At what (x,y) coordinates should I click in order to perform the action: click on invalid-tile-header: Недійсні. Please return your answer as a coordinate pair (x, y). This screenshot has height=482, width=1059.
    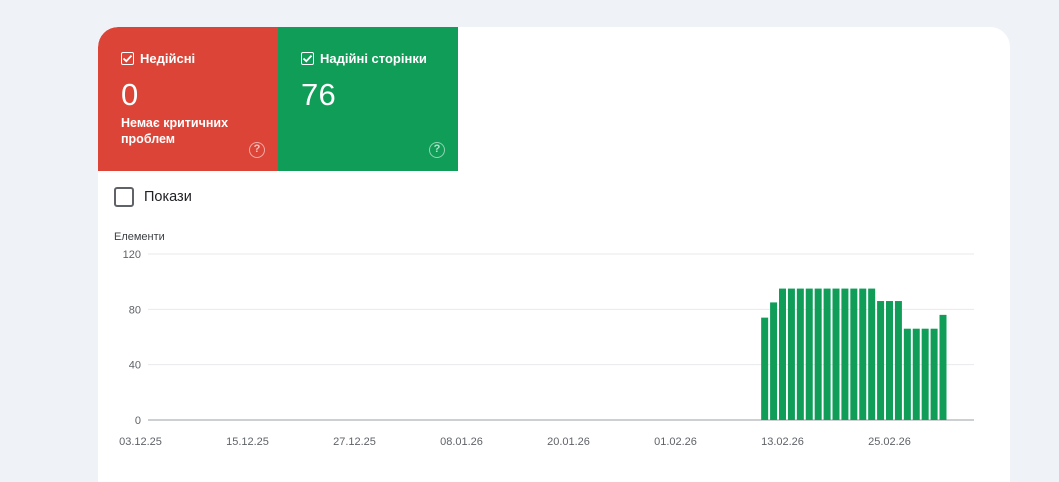
    Looking at the image, I should click on (158, 58).